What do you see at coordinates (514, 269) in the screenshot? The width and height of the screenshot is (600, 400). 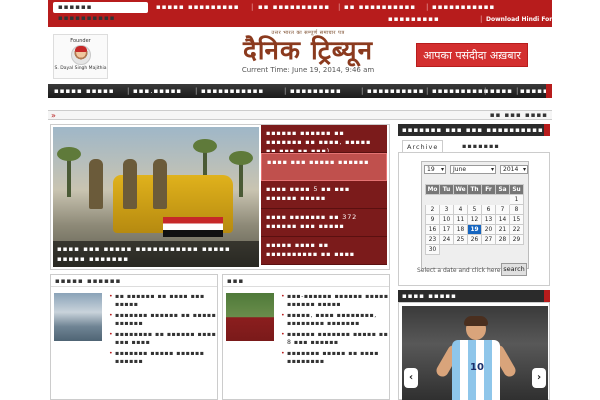 I see `archive-search-button: search` at bounding box center [514, 269].